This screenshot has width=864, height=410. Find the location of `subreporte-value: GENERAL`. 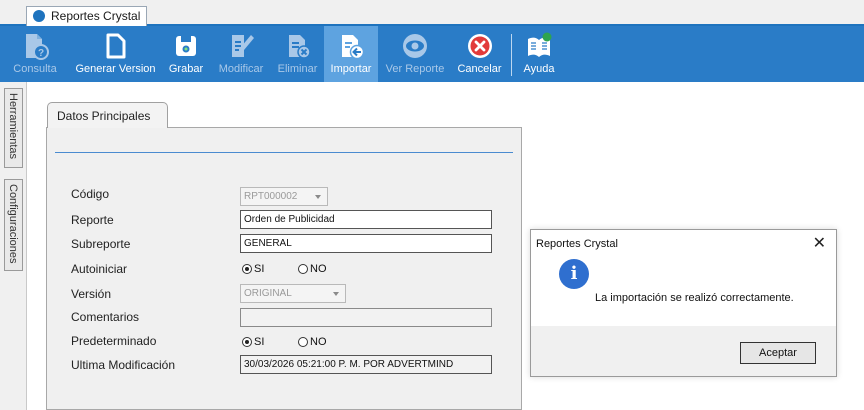

subreporte-value: GENERAL is located at coordinates (268, 243).